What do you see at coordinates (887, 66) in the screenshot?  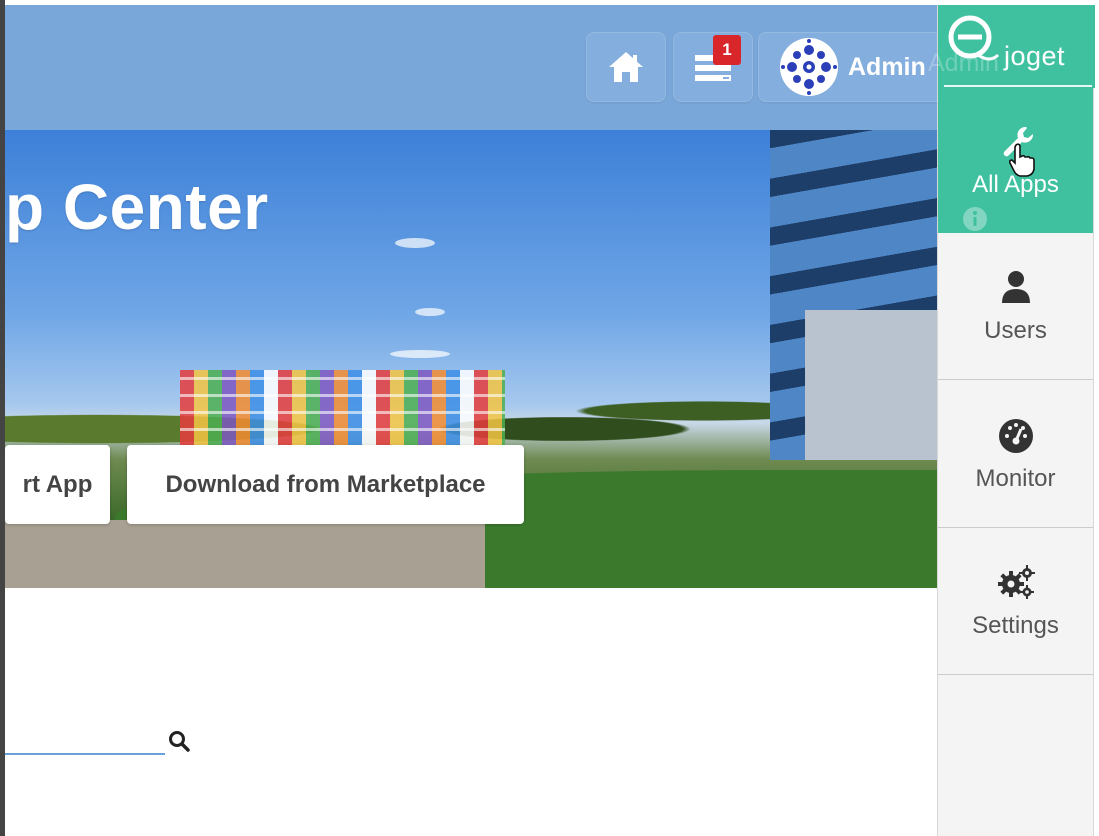 I see `user-name: Admin` at bounding box center [887, 66].